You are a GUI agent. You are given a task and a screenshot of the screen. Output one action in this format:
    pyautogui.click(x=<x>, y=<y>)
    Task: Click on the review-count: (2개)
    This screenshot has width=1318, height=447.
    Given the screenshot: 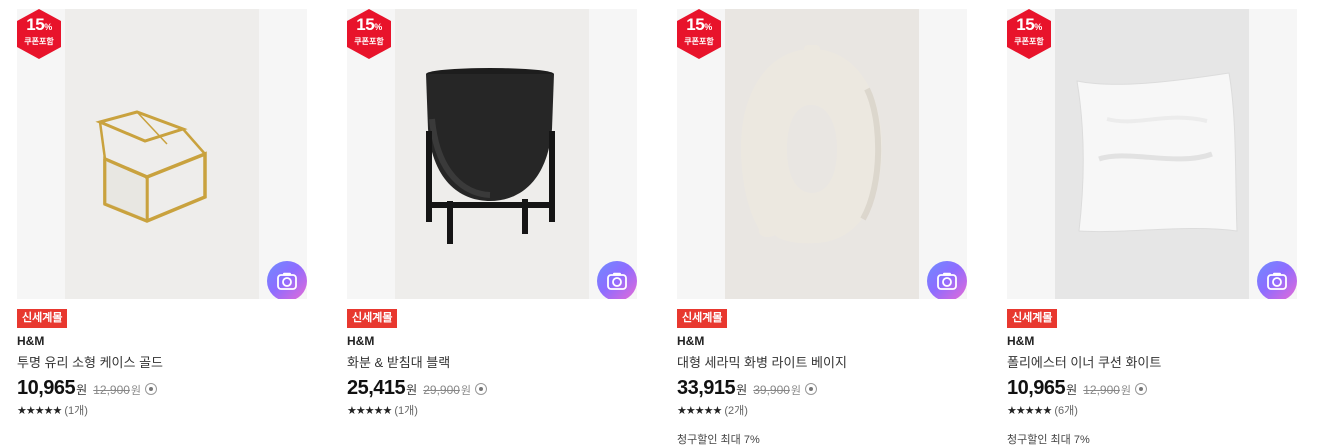 What is the action you would take?
    pyautogui.click(x=736, y=411)
    